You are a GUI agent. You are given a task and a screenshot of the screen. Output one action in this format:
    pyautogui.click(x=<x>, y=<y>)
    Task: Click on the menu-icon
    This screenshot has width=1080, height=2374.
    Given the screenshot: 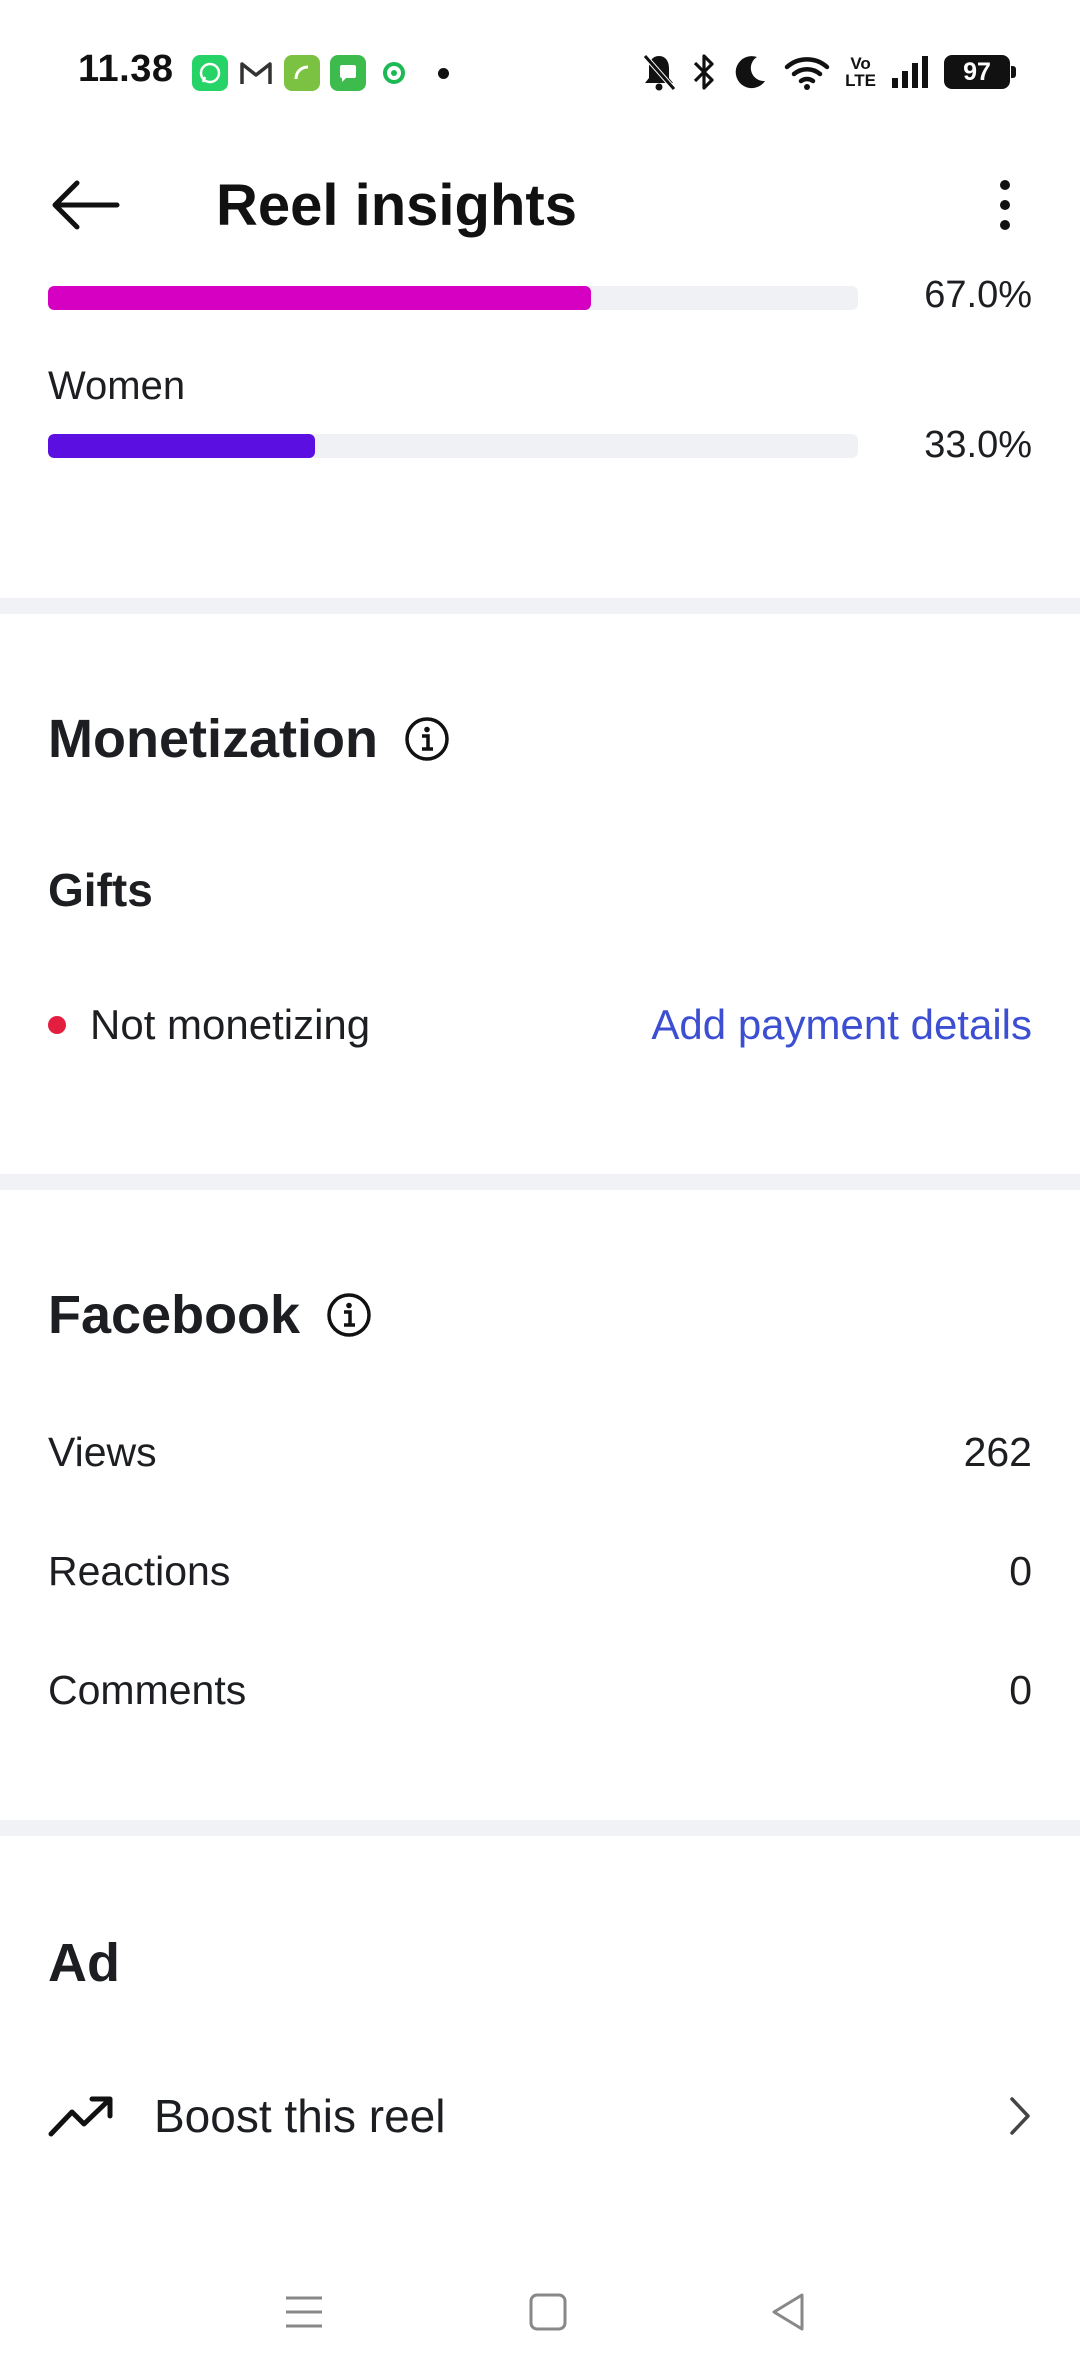 What is the action you would take?
    pyautogui.click(x=304, y=2312)
    